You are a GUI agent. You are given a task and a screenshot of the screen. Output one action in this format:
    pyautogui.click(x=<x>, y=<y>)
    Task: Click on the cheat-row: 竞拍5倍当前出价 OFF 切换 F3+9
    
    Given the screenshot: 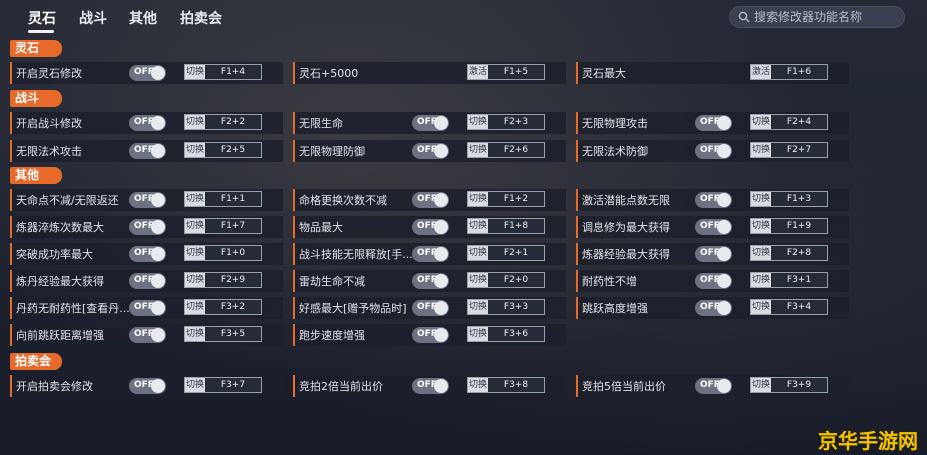 What is the action you would take?
    pyautogui.click(x=712, y=386)
    